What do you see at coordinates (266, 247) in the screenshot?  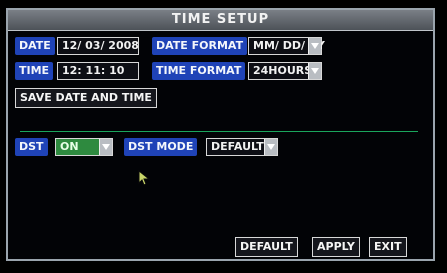 I see `default-button: DEFAULT` at bounding box center [266, 247].